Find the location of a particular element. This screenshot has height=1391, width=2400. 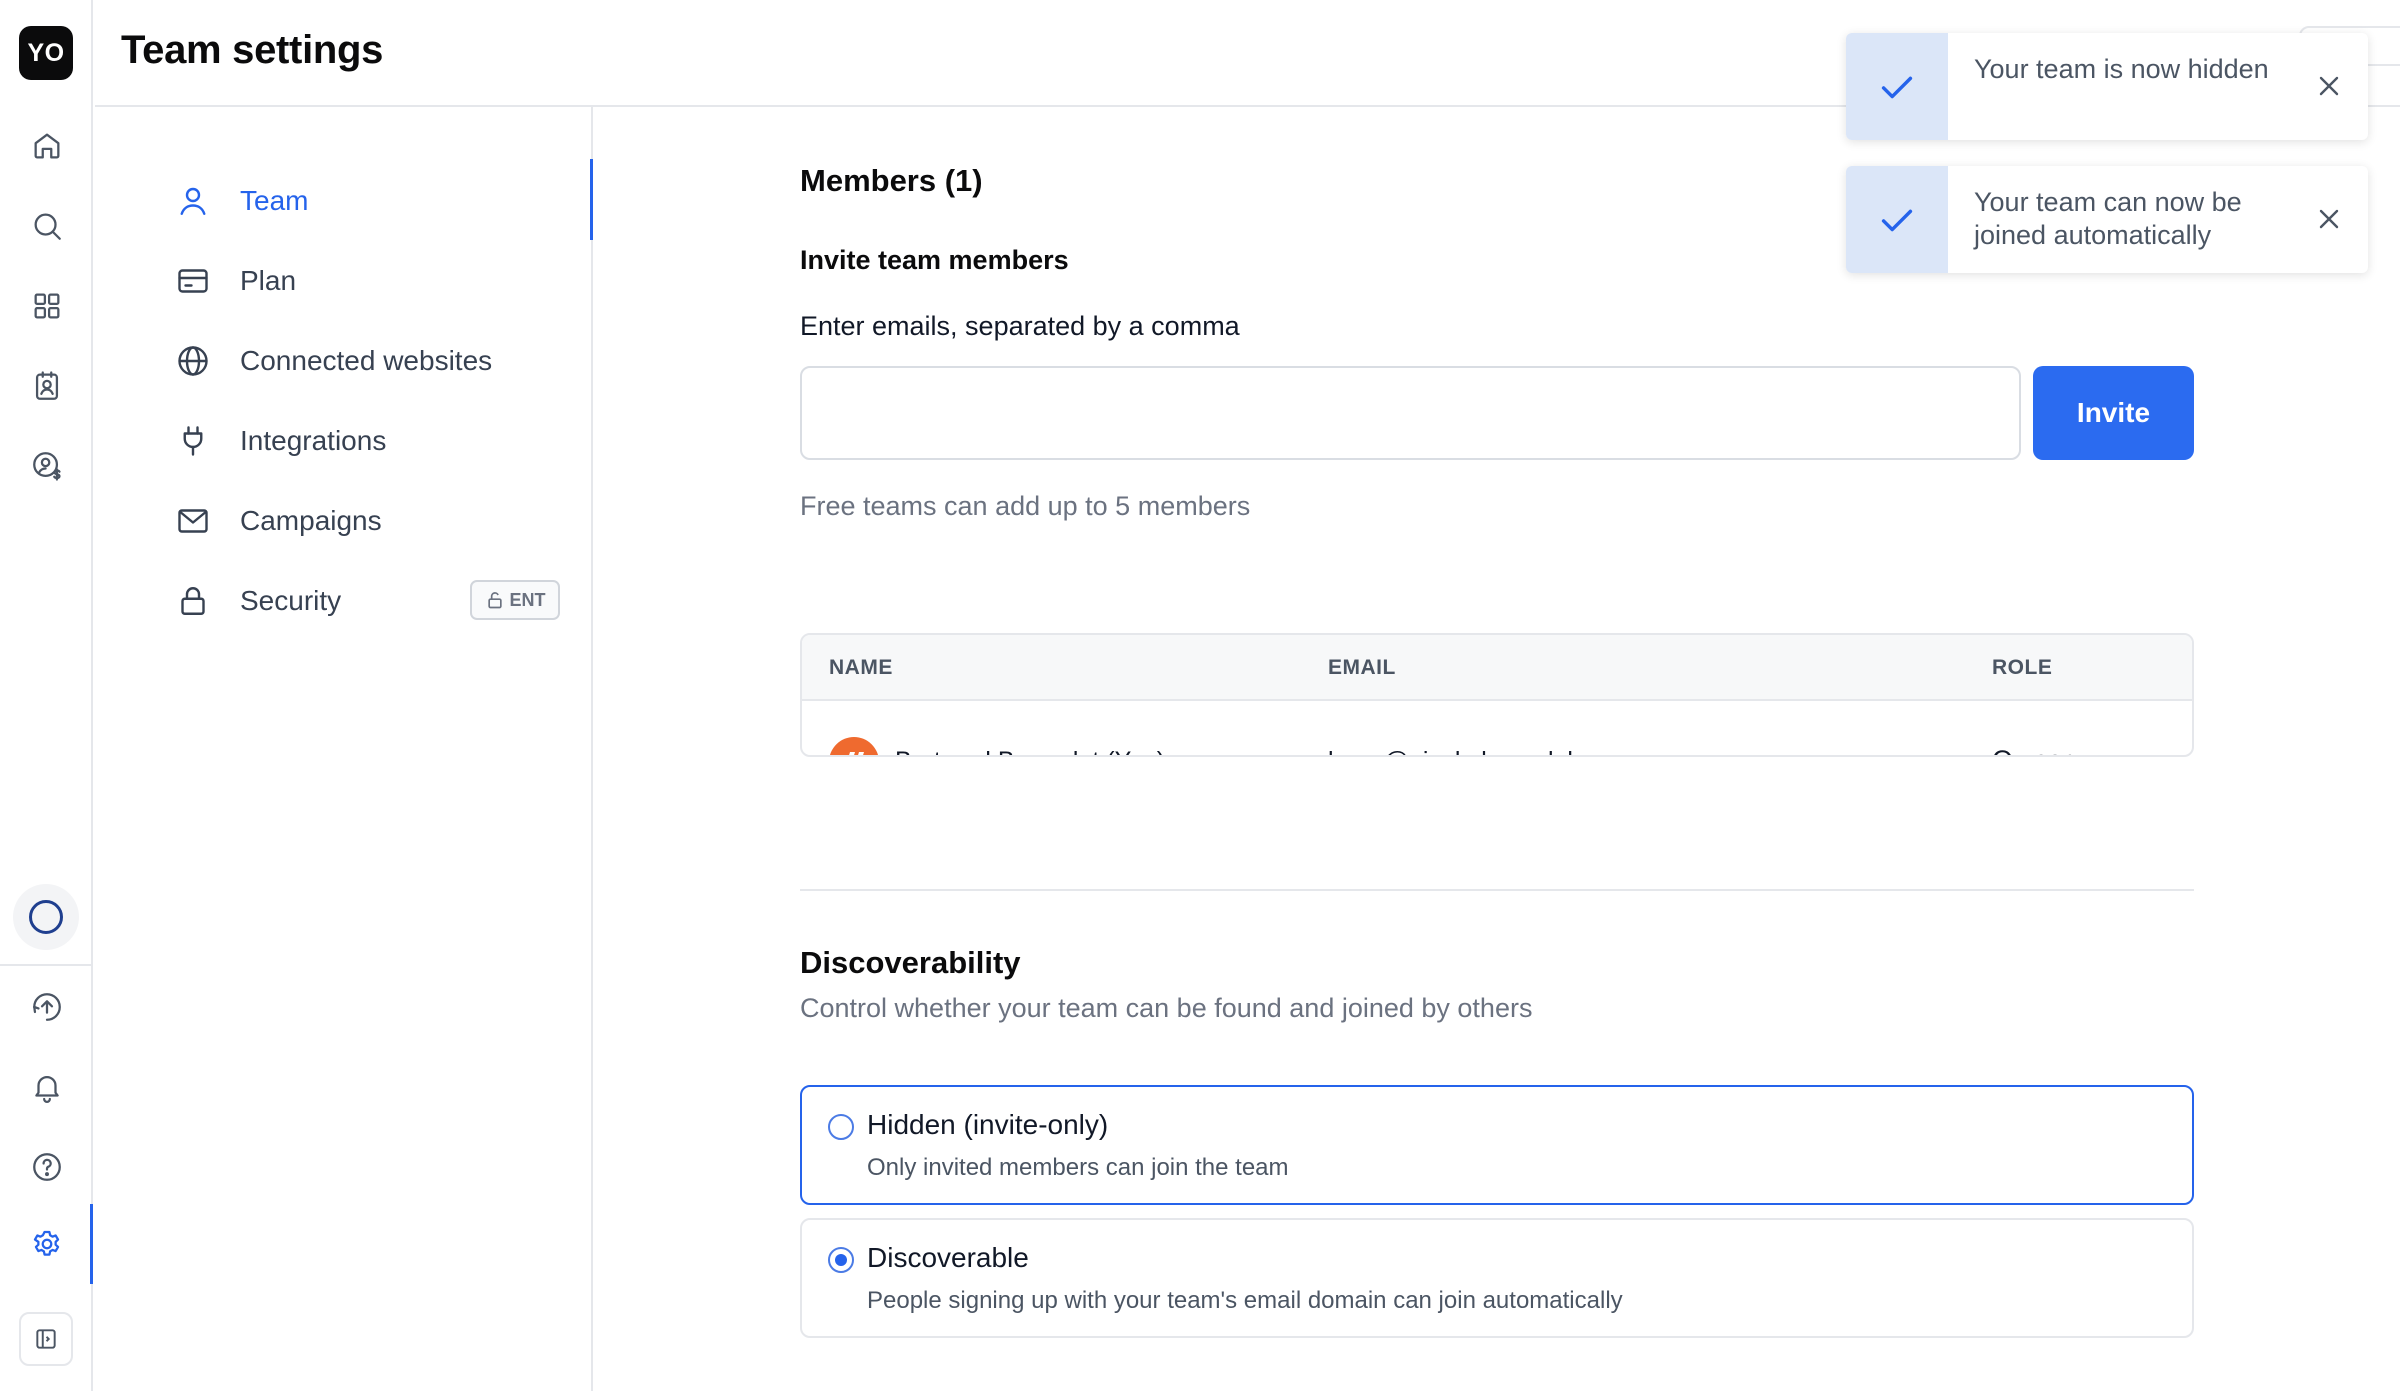

option-label: Hidden (invite-only) is located at coordinates (988, 1124).